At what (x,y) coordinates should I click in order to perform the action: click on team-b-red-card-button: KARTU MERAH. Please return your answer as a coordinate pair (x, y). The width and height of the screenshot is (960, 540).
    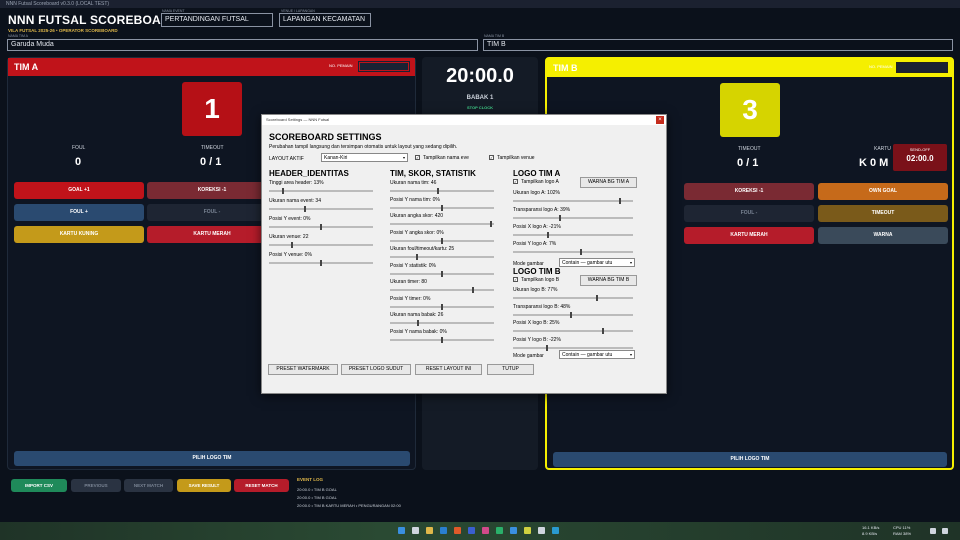
    Looking at the image, I should click on (749, 235).